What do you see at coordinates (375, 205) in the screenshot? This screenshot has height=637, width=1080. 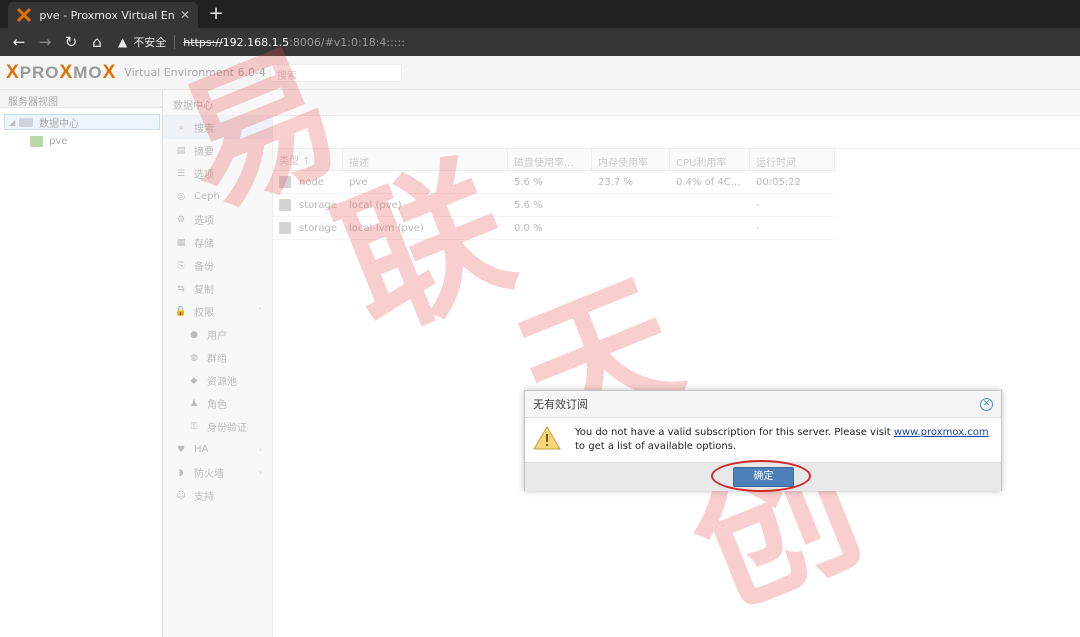 I see `table-cell: local (pve)` at bounding box center [375, 205].